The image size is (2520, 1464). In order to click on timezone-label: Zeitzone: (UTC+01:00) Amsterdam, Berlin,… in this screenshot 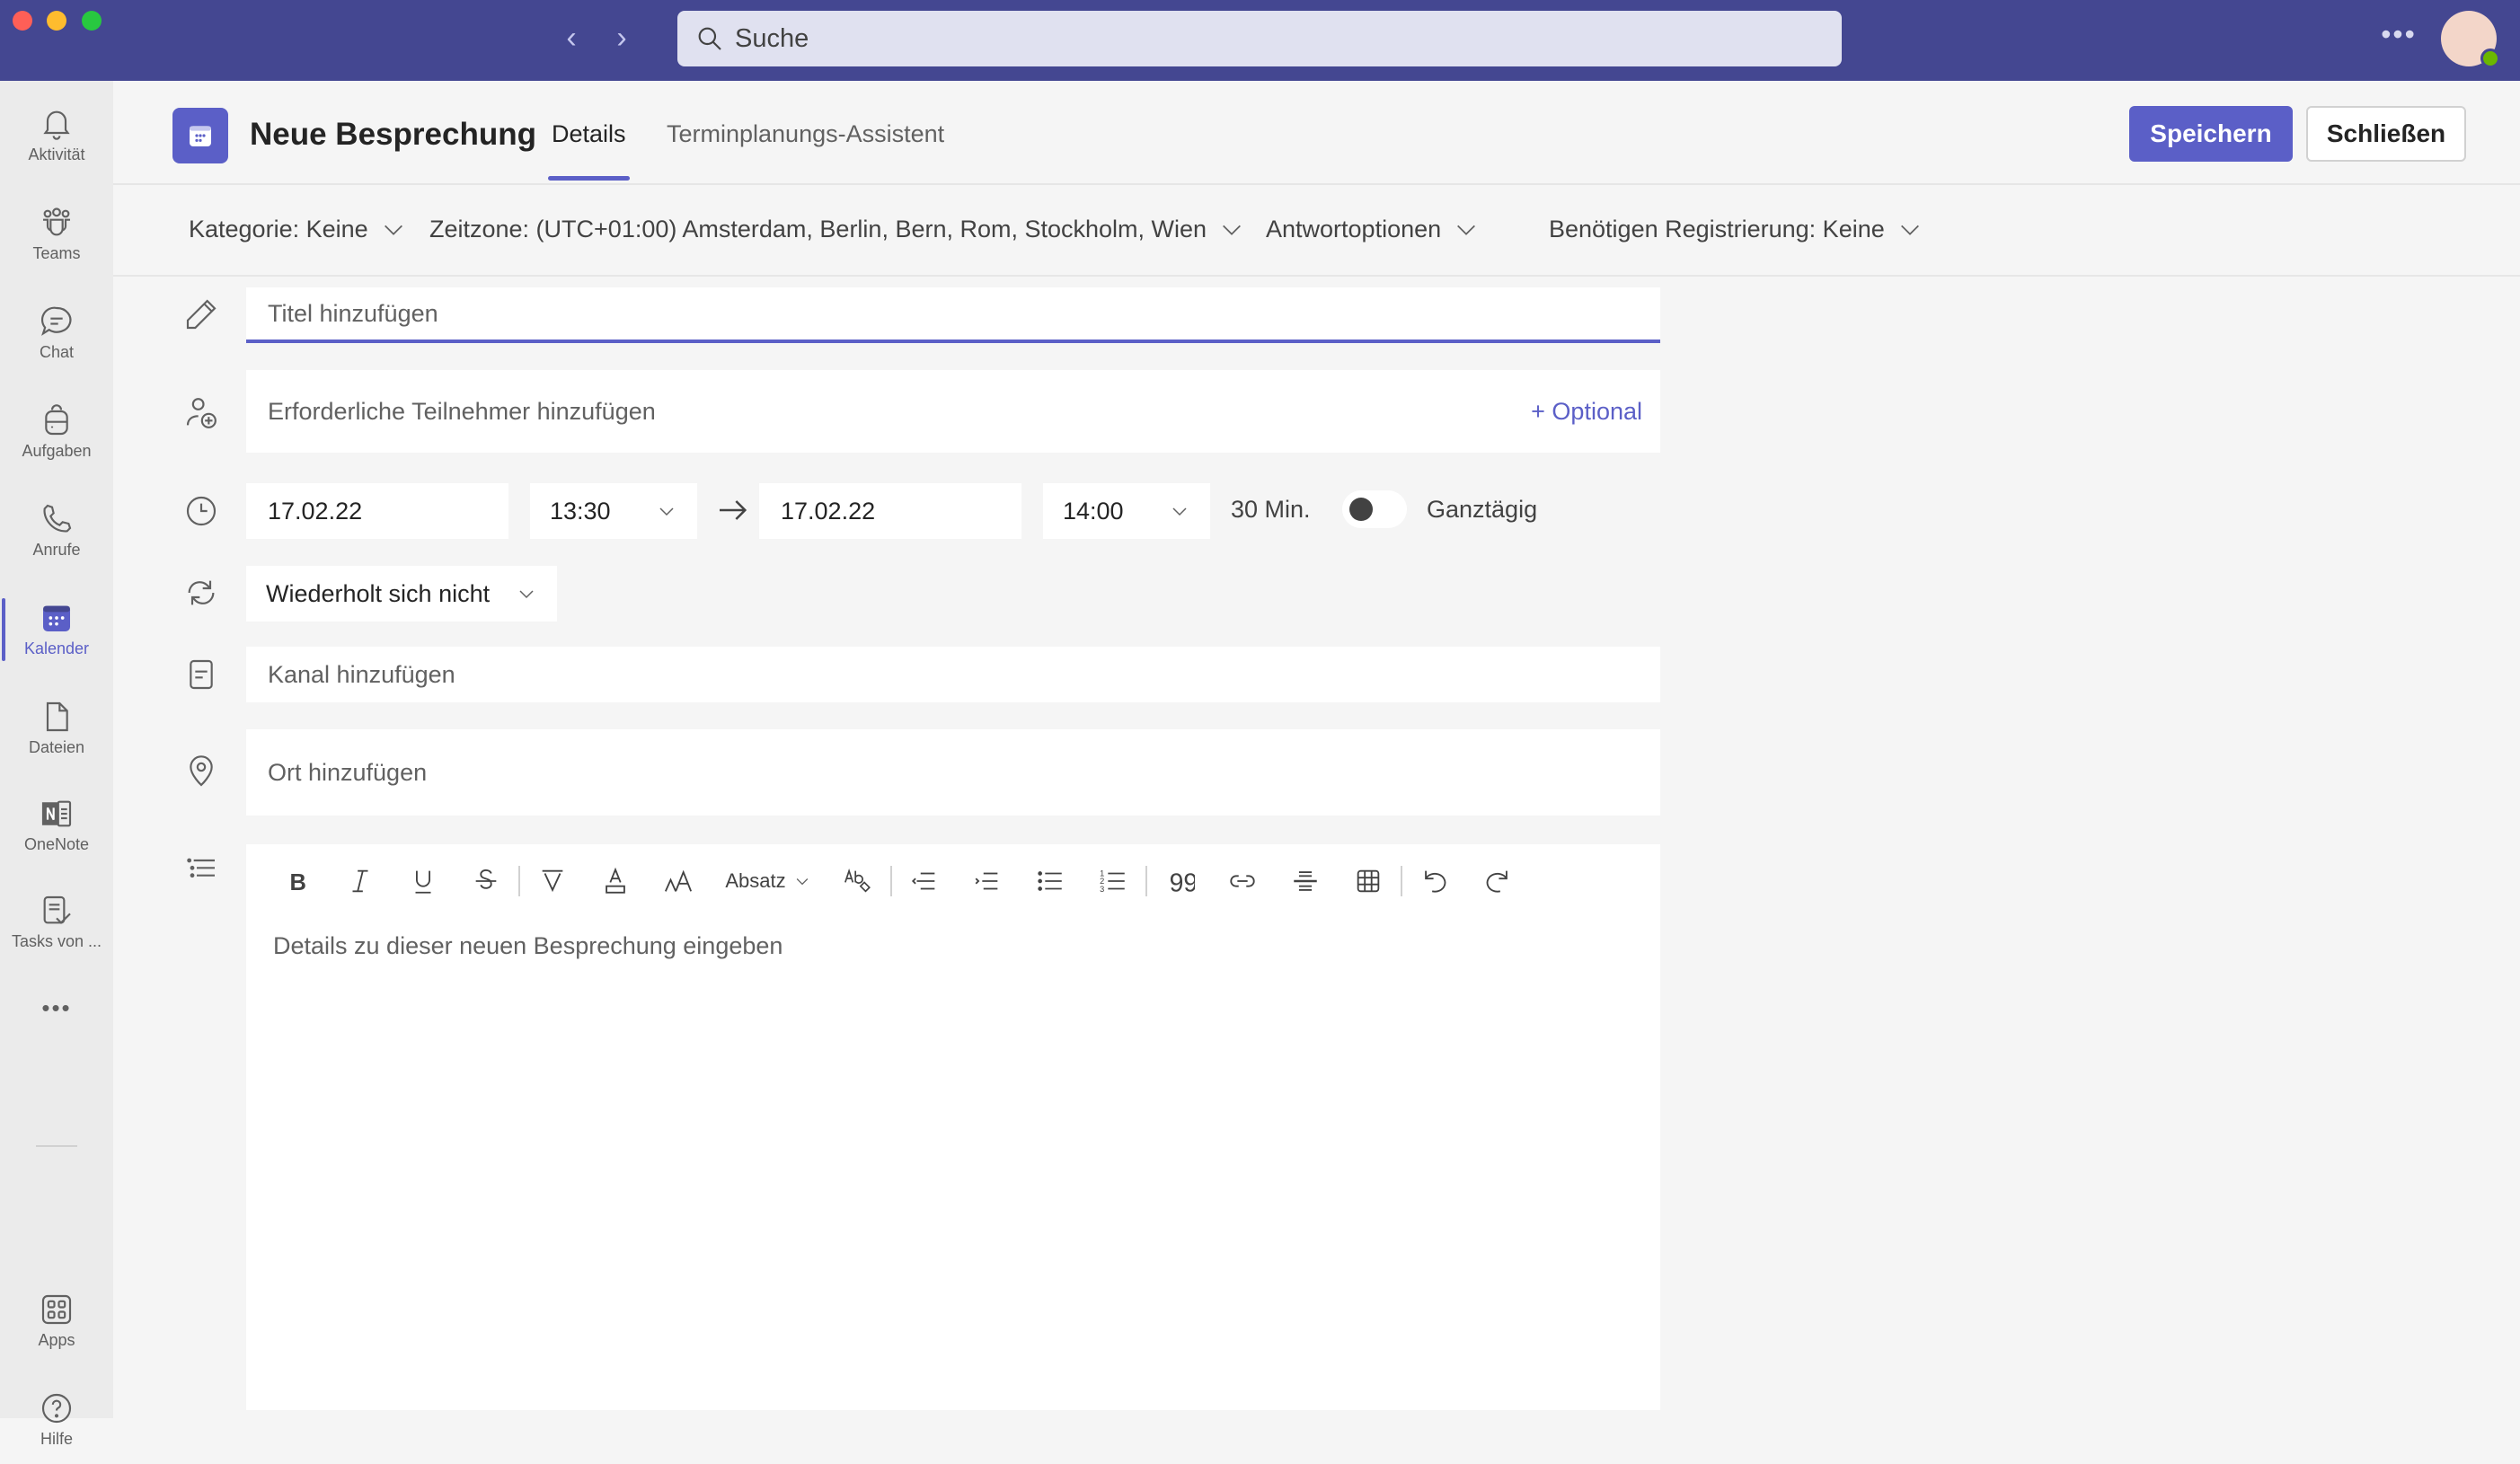, I will do `click(818, 230)`.